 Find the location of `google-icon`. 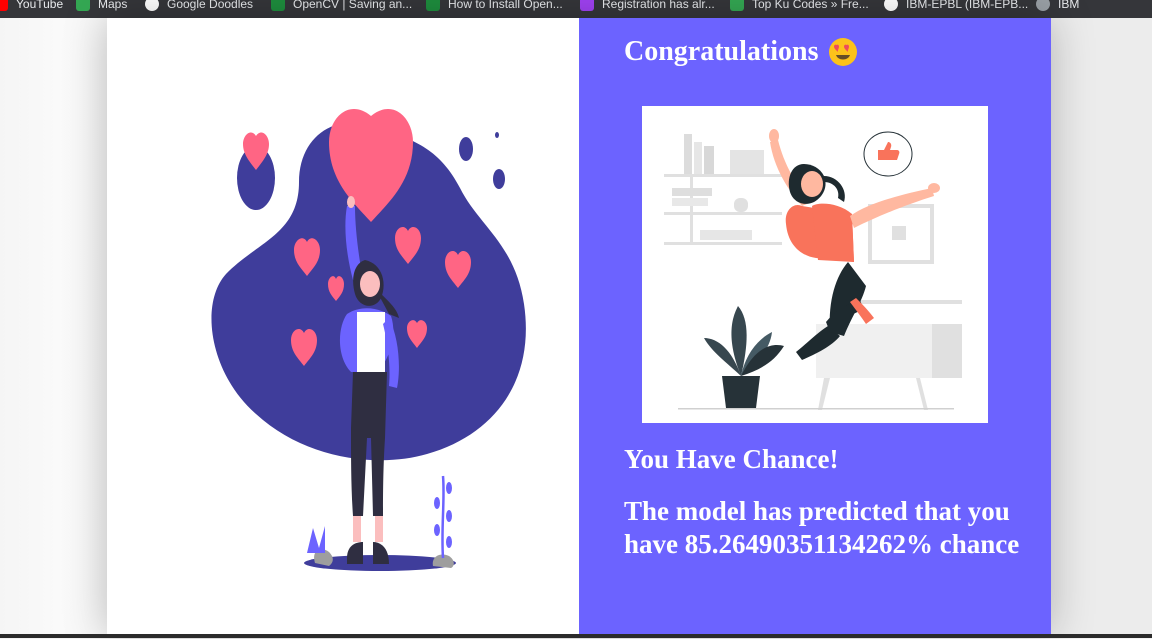

google-icon is located at coordinates (152, 5).